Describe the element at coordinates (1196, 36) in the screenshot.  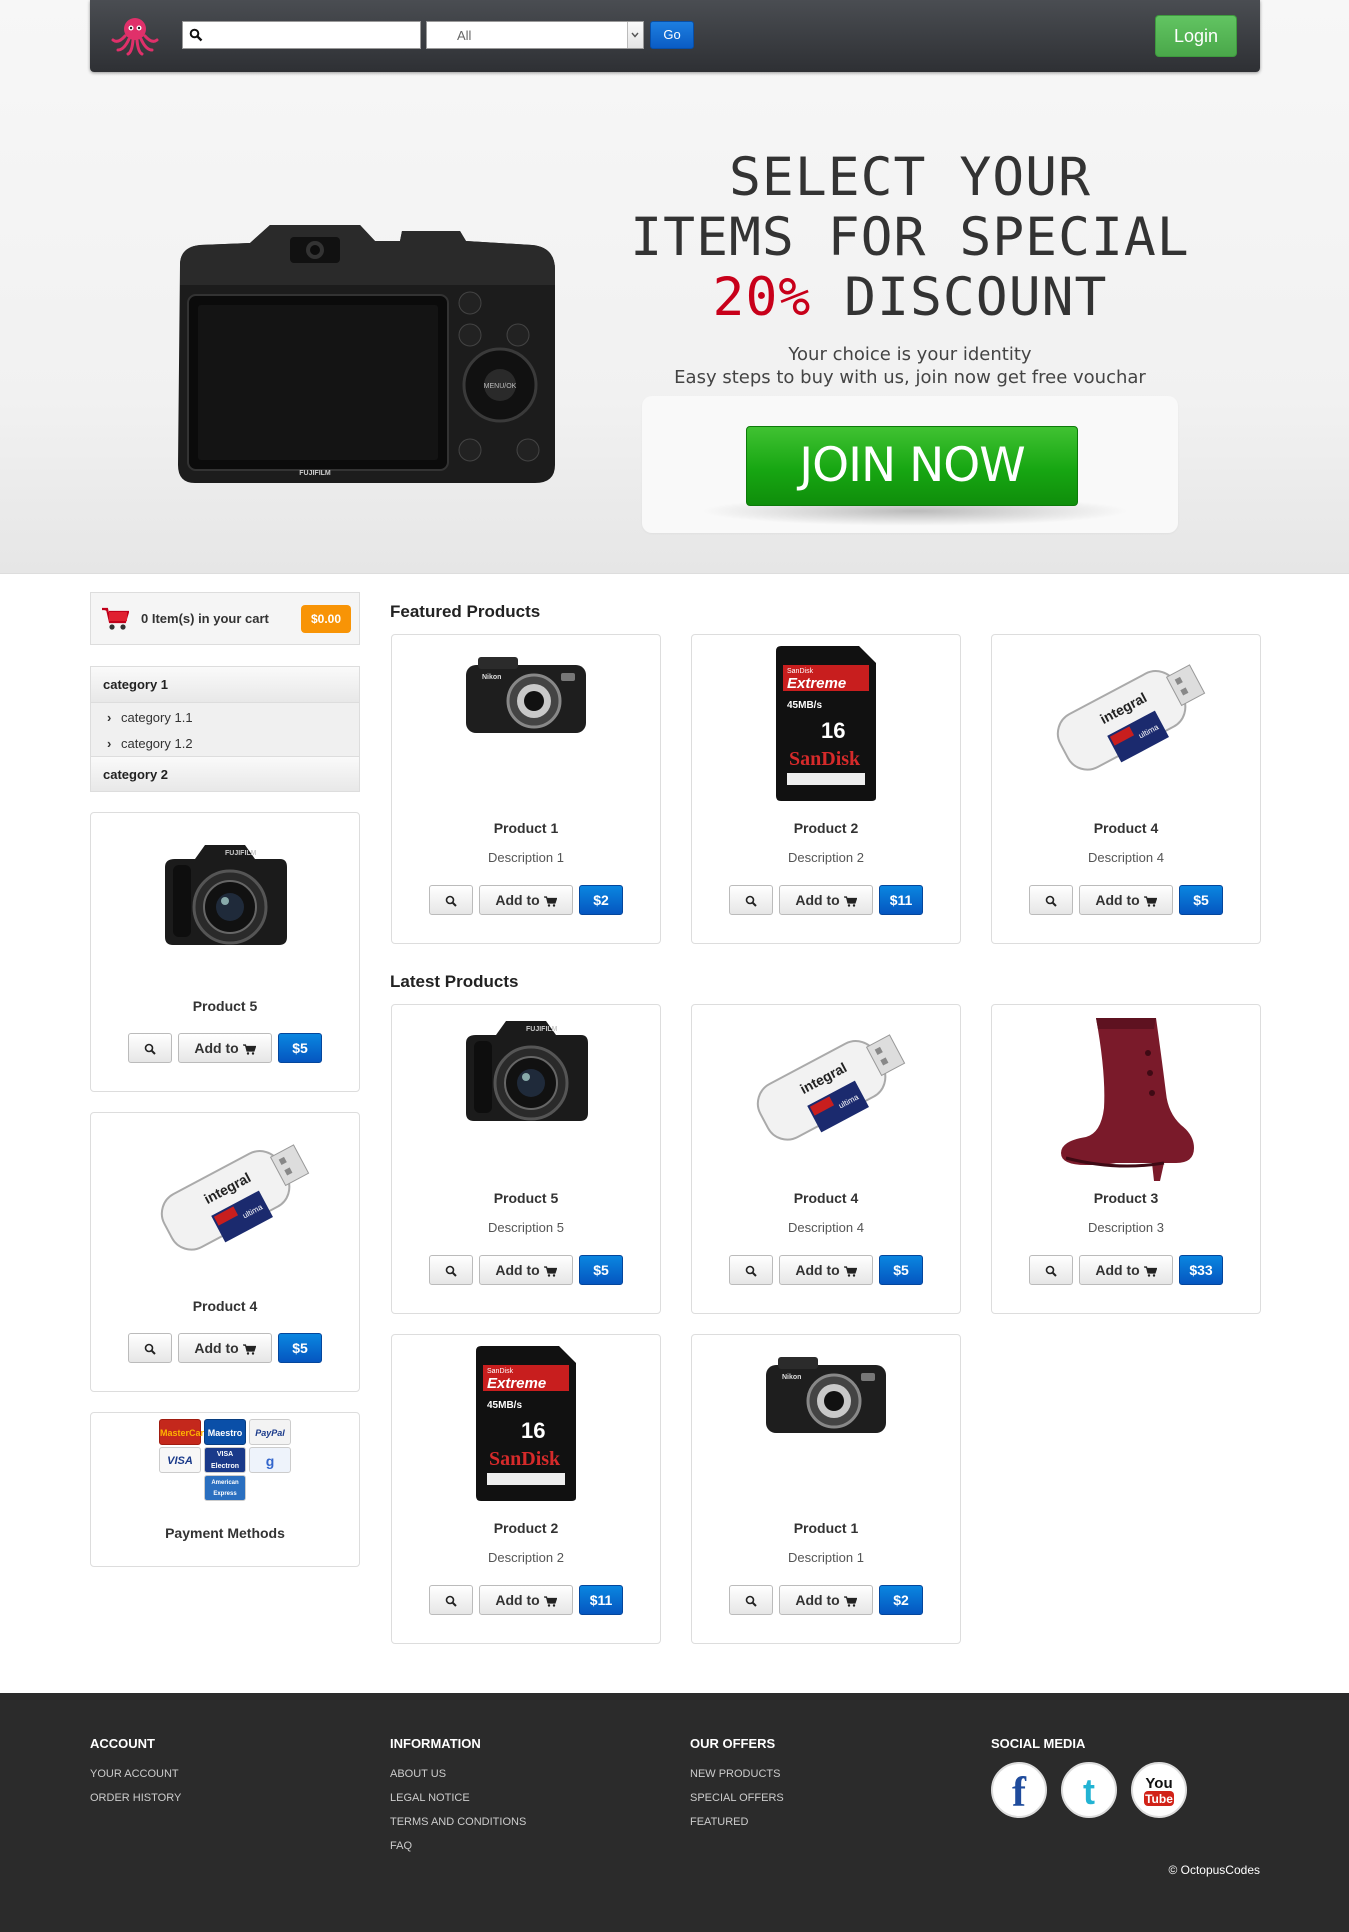
I see `login-button: Login` at that location.